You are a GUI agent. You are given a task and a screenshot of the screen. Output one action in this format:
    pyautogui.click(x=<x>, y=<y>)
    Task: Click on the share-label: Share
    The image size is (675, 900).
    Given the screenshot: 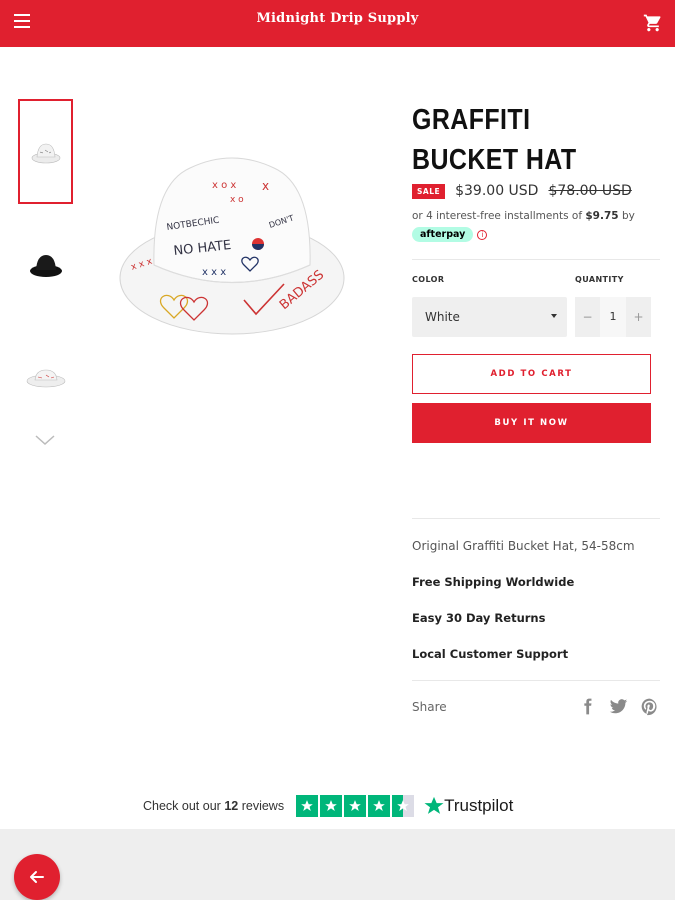 What is the action you would take?
    pyautogui.click(x=429, y=707)
    